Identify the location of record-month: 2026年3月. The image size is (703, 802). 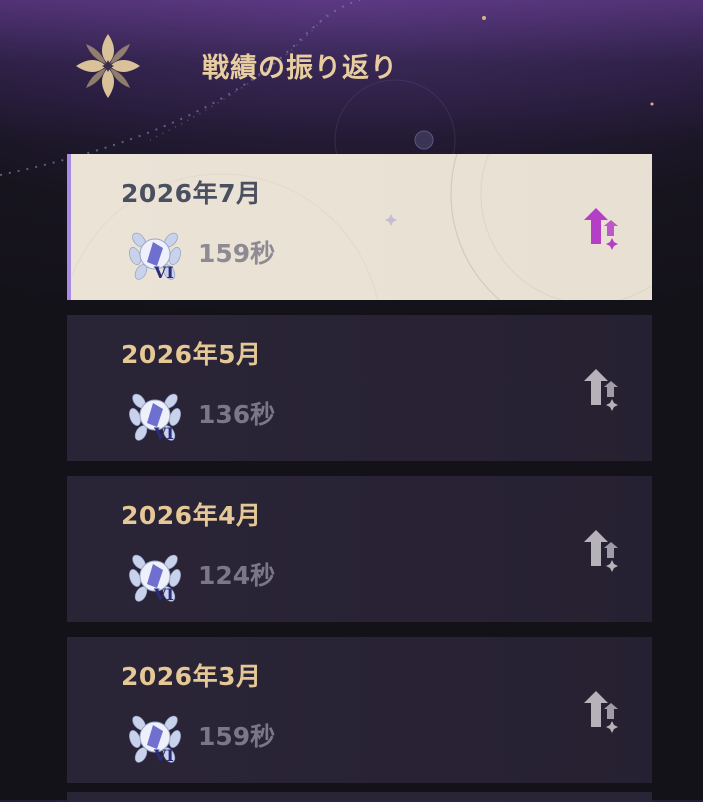
(191, 676).